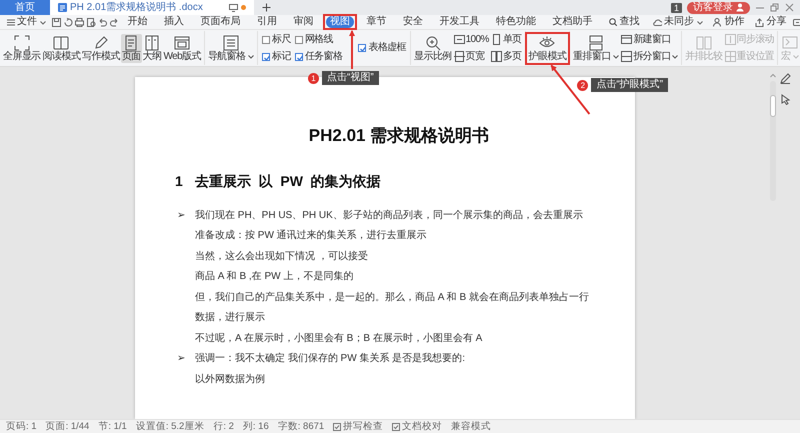 This screenshot has width=800, height=433. Describe the element at coordinates (313, 78) in the screenshot. I see `step-number: 1` at that location.